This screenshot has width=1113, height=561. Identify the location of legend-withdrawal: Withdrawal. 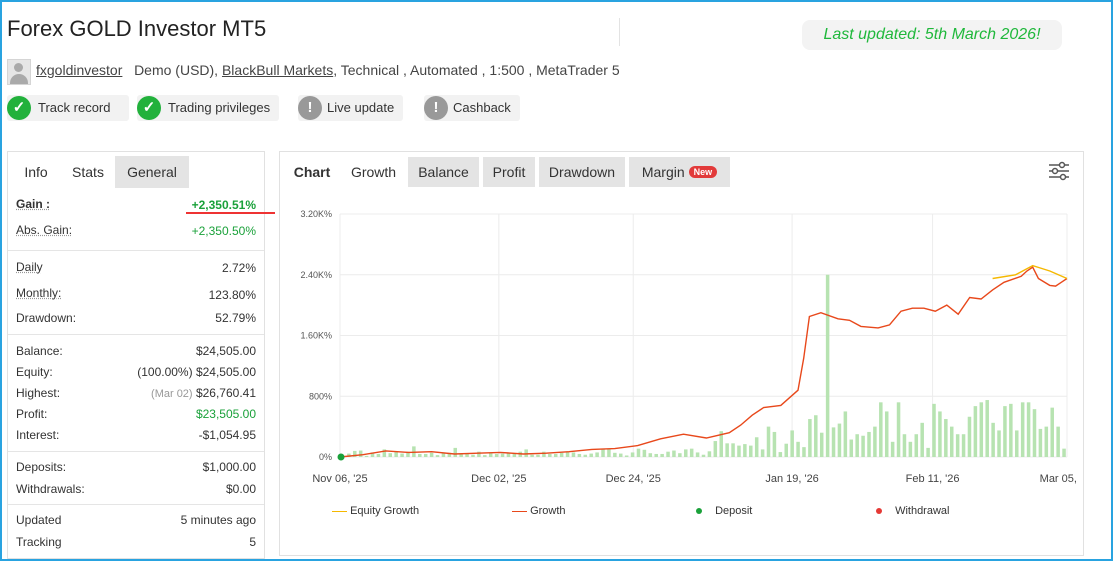
(912, 511).